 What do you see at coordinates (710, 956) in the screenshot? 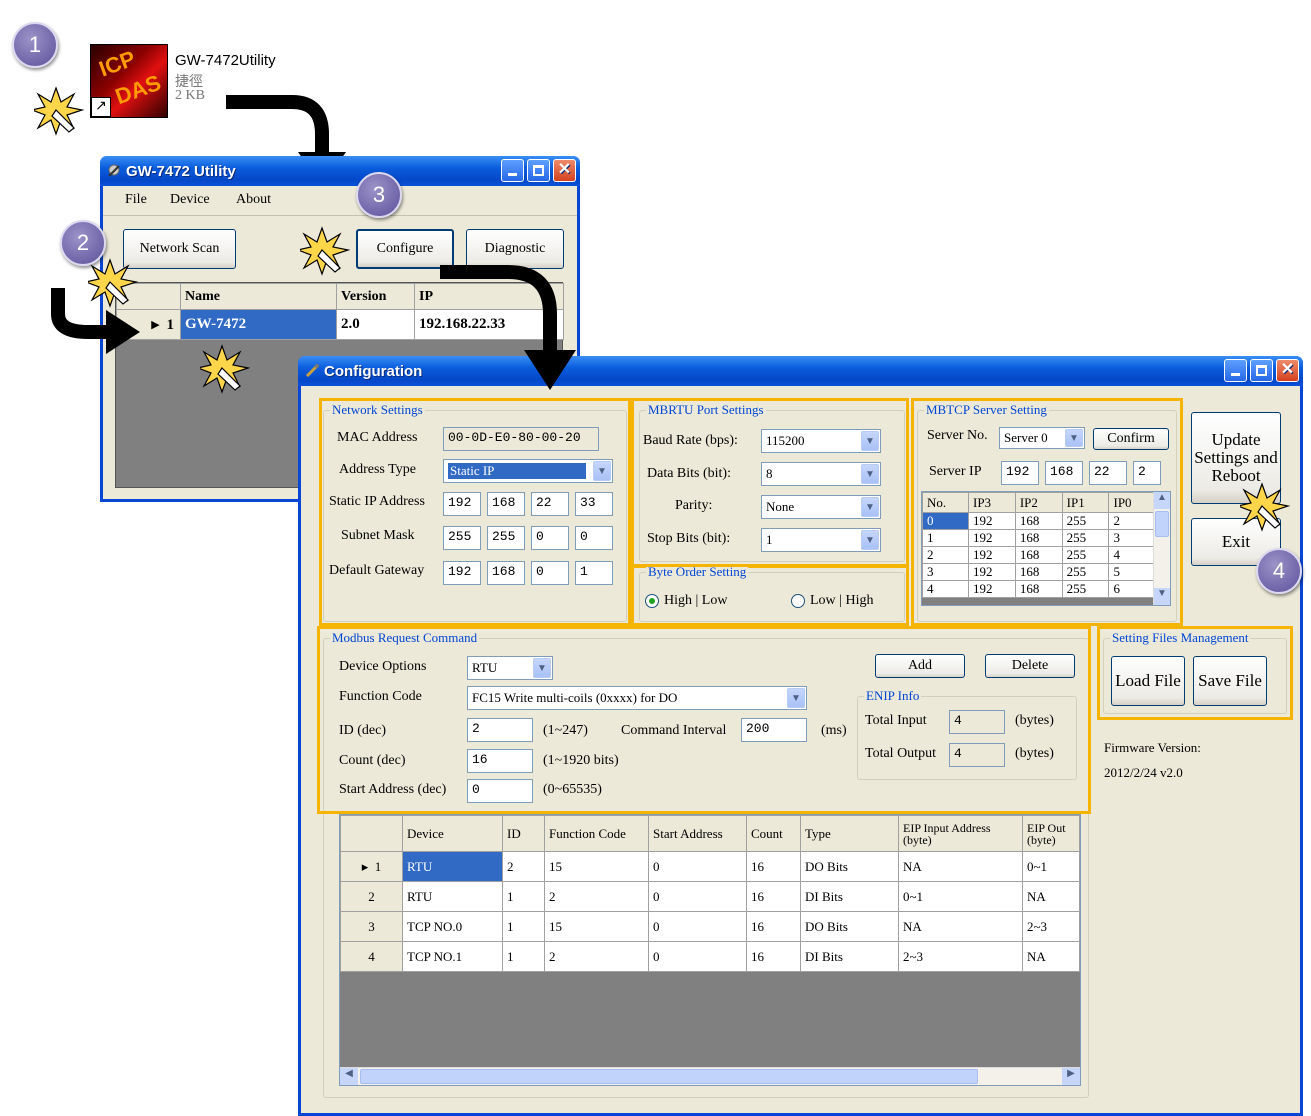
I see `command-row: 4 TCP NO.1 1 2 0 16 DI Bits 2~3 NA` at bounding box center [710, 956].